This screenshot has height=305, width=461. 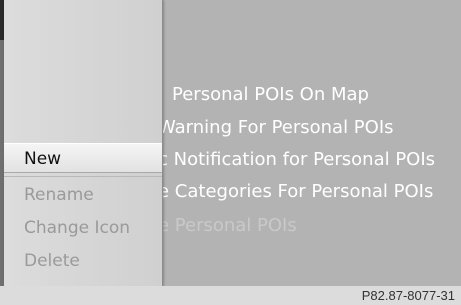 I want to click on submenu-item-rename: Rename, so click(x=83, y=195).